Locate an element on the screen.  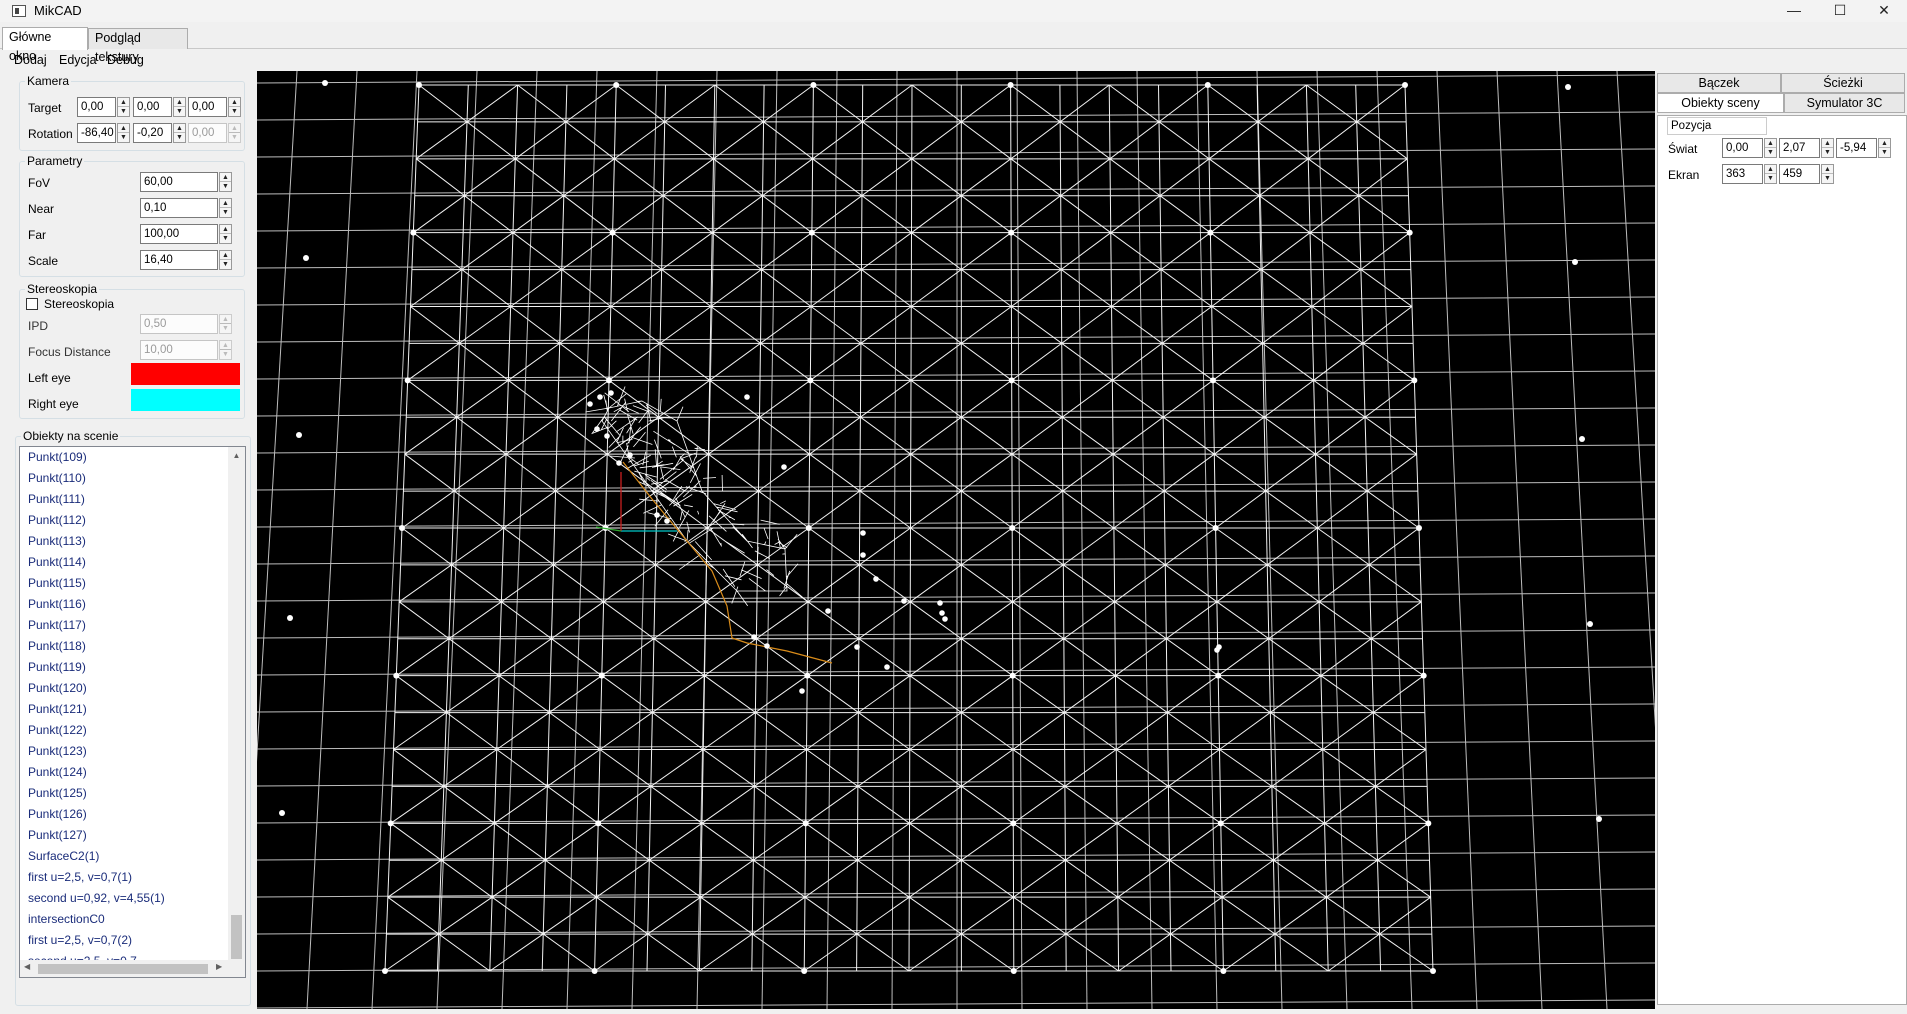
list-item: Punkt(122) is located at coordinates (57, 730).